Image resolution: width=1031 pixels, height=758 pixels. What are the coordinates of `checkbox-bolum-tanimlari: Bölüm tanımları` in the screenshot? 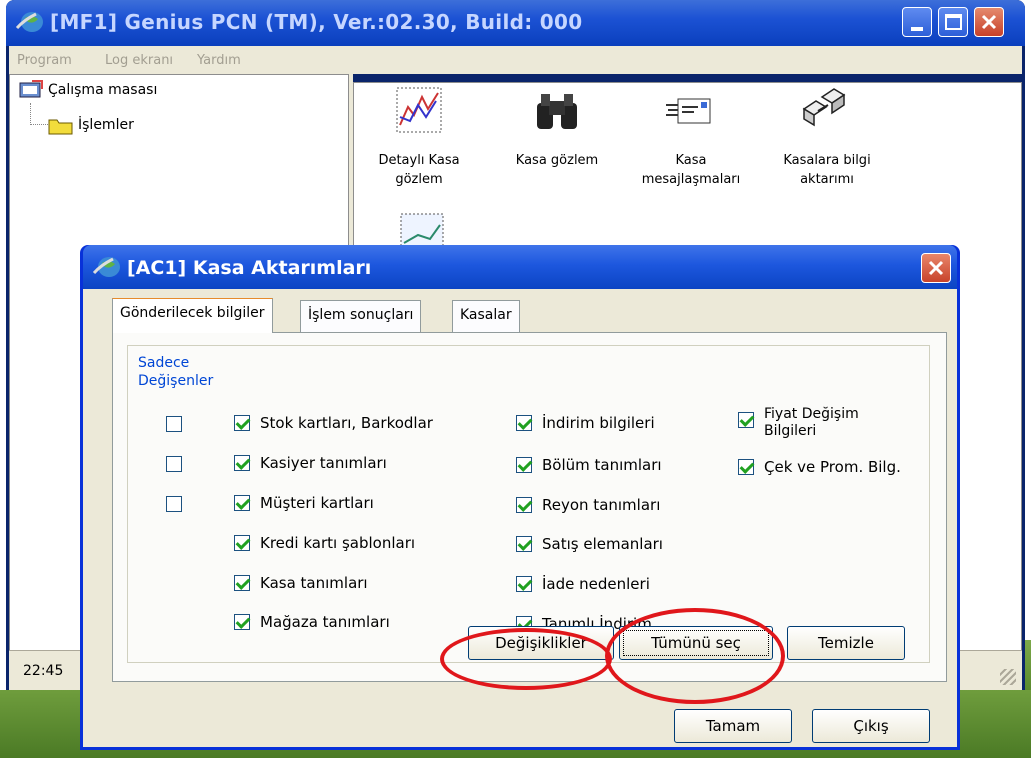 It's located at (589, 465).